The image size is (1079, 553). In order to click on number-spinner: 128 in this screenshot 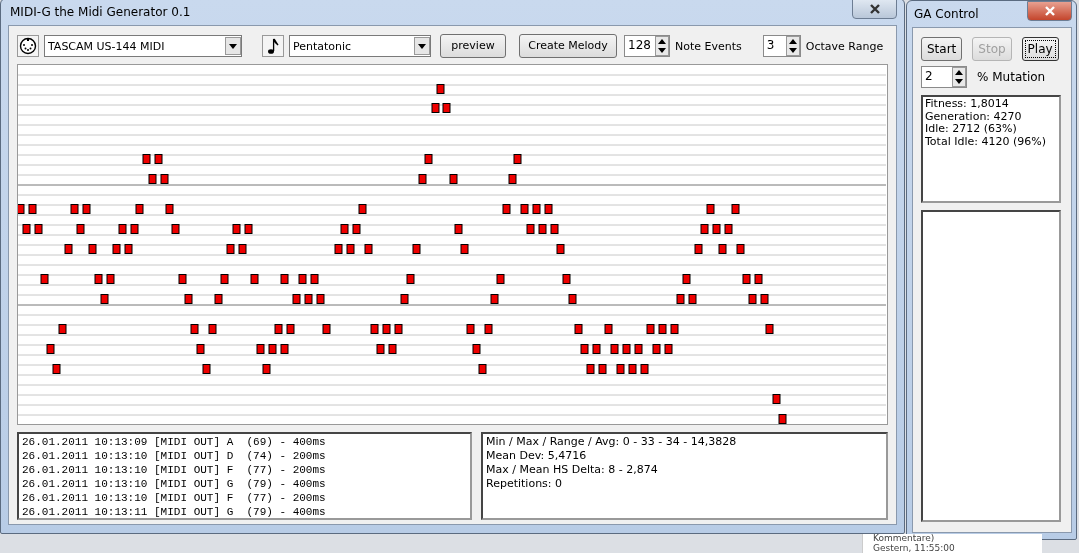, I will do `click(647, 46)`.